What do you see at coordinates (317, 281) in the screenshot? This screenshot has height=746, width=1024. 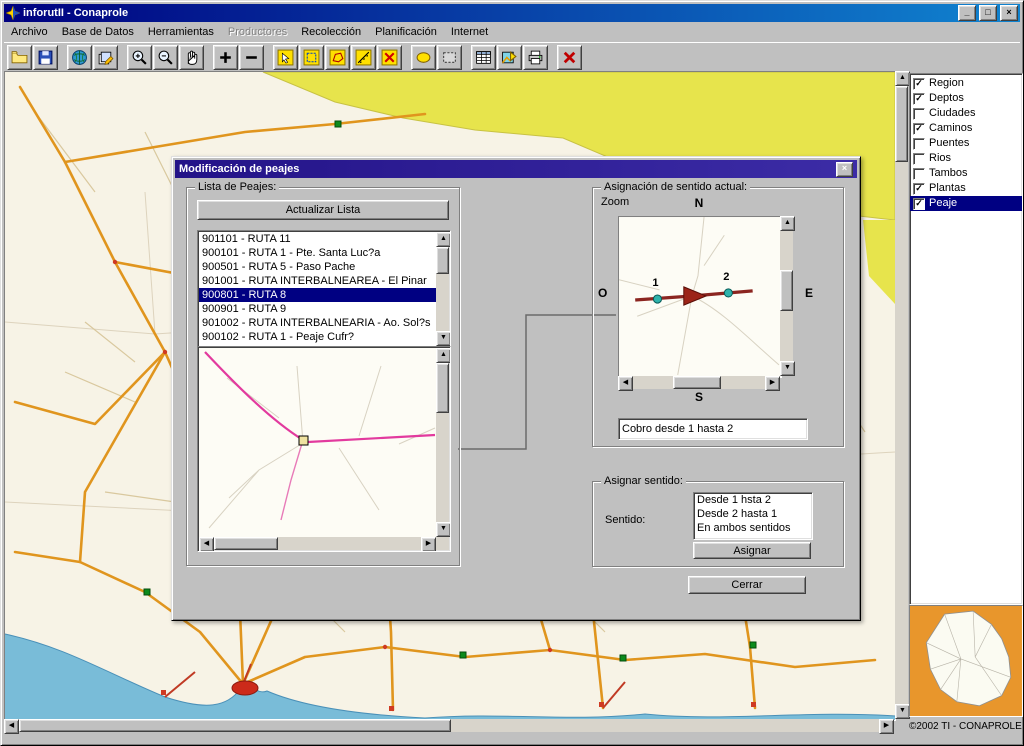 I see `peaje-item-3: 901001 - RUTA INTERBALNEAREA - El Pinar` at bounding box center [317, 281].